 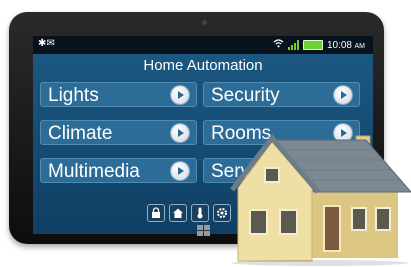 I want to click on app-title: Home Automation, so click(x=203, y=65).